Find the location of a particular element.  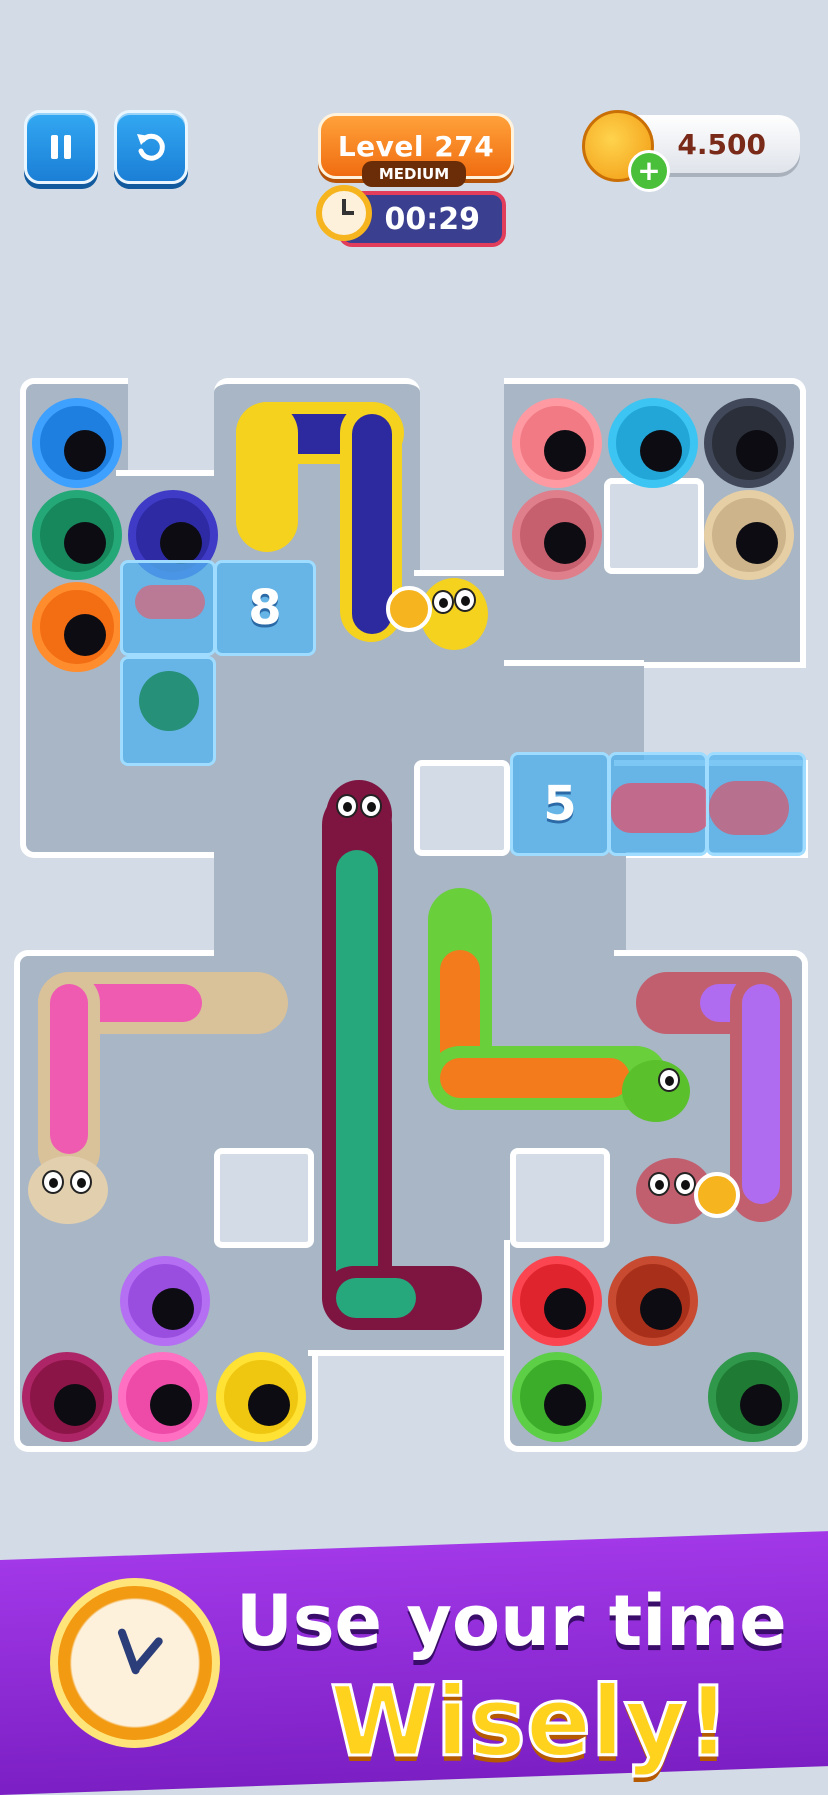

lime-hole is located at coordinates (557, 1397).